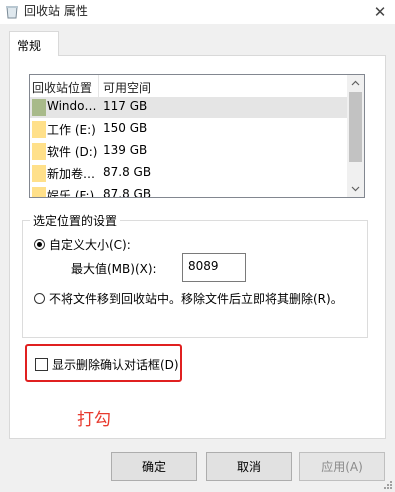 This screenshot has width=395, height=492. Describe the element at coordinates (71, 130) in the screenshot. I see `location-name: 工作 (E:)` at that location.